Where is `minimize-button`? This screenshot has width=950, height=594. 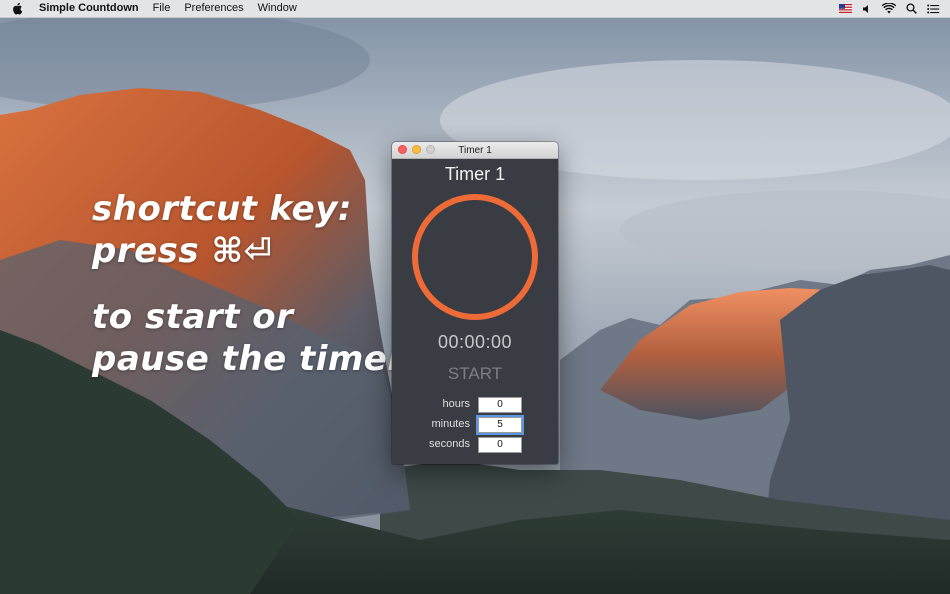 minimize-button is located at coordinates (416, 149).